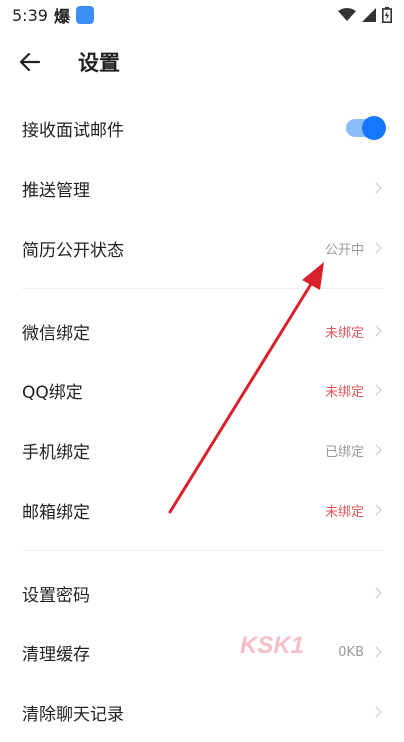  Describe the element at coordinates (202, 450) in the screenshot. I see `settings-row-phone: 手机绑定 已绑定` at that location.